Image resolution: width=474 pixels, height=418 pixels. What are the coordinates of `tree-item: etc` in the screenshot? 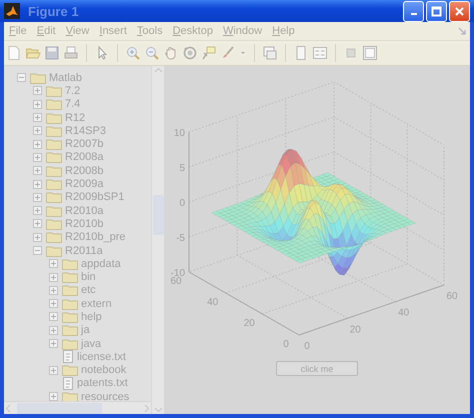 It's located at (88, 290).